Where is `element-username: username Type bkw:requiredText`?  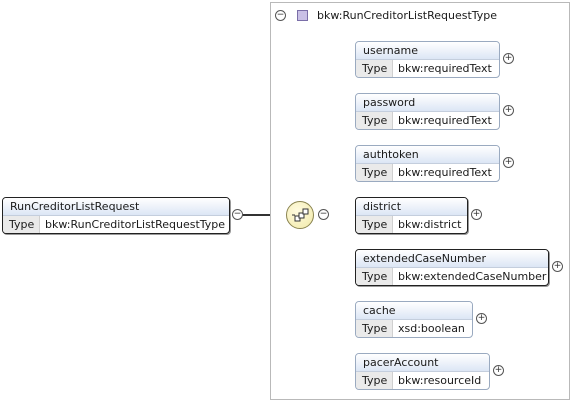
element-username: username Type bkw:requiredText is located at coordinates (427, 59).